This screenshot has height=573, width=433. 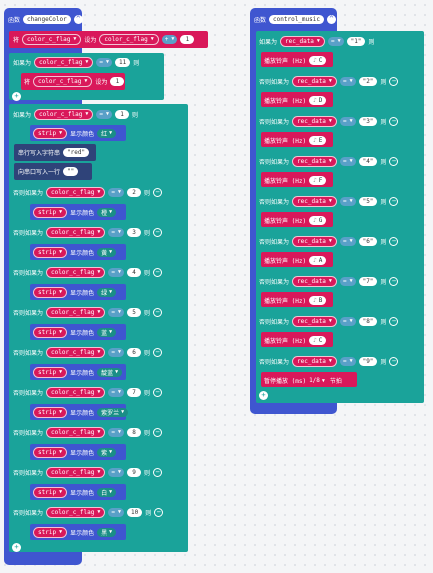 I want to click on color-dropdown: 黑 ▼, so click(x=107, y=532).